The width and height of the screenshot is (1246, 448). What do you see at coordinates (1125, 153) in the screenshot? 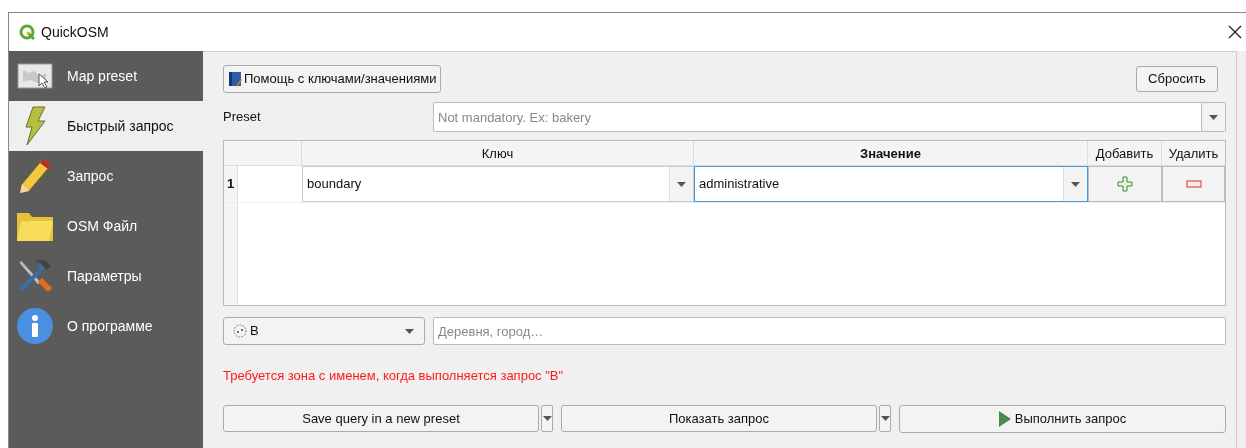
I see `column-header: Добавить` at bounding box center [1125, 153].